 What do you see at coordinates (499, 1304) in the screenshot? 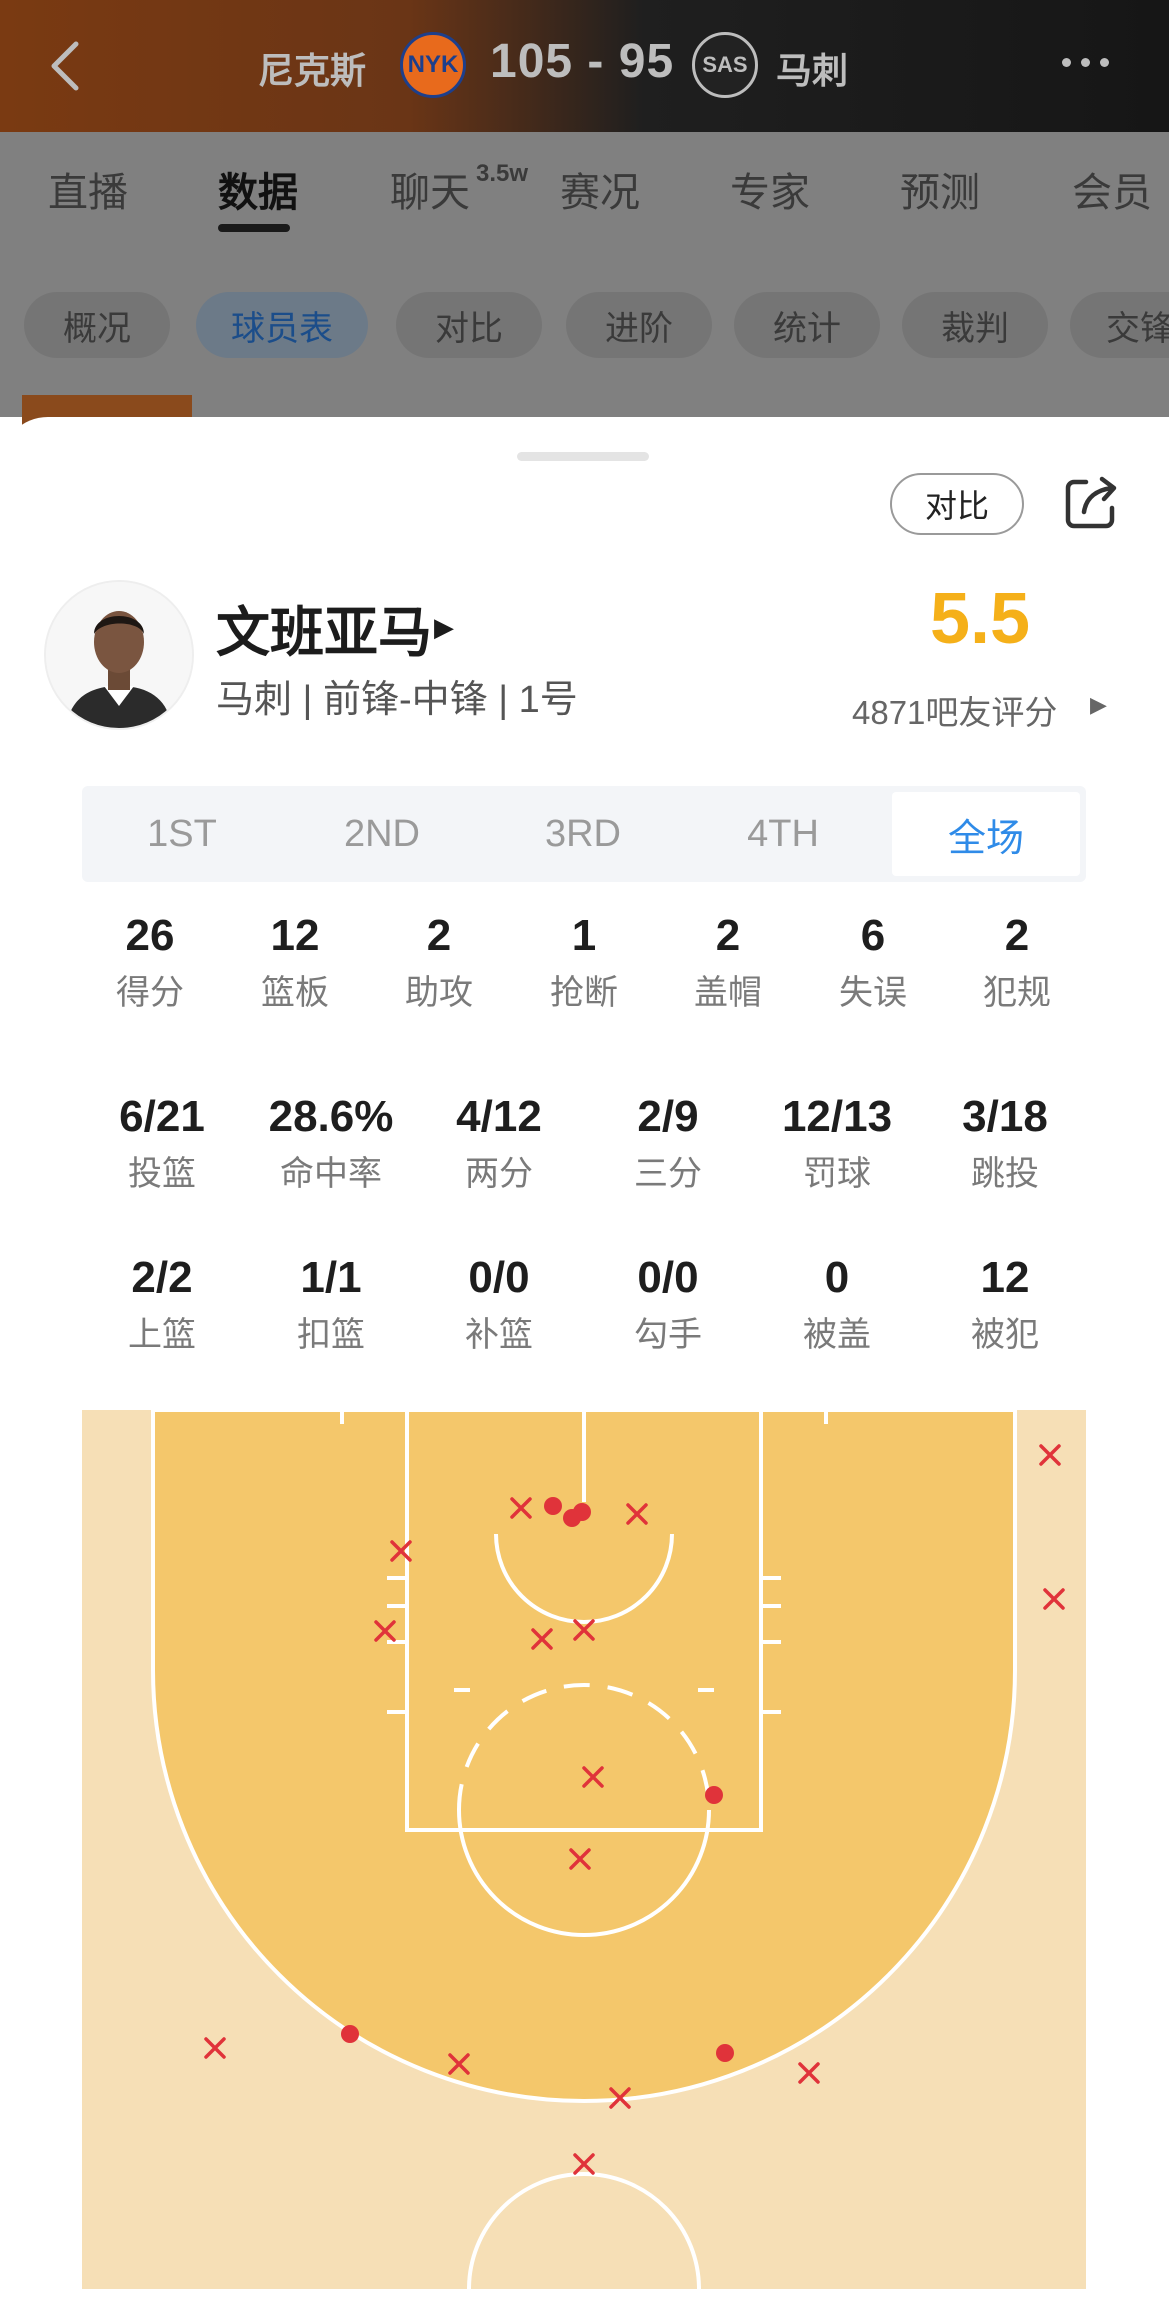
I see `stat-tip-ins: 0/0 补篮` at bounding box center [499, 1304].